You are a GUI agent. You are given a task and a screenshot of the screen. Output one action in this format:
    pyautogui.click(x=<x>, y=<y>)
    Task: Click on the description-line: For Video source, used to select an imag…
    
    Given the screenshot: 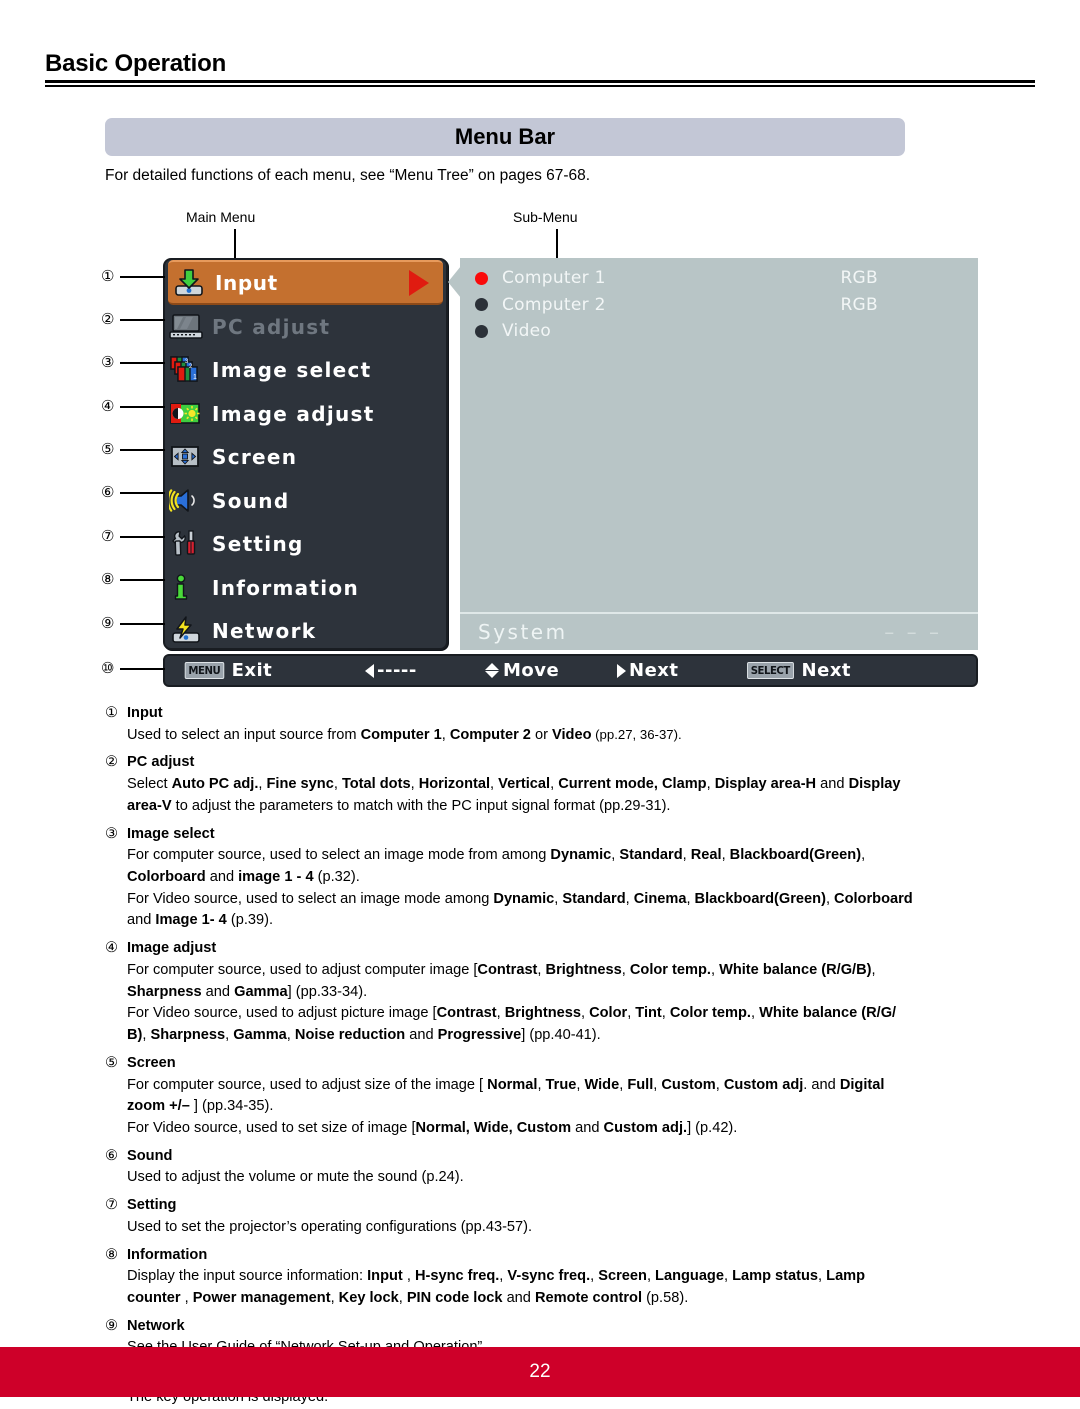 What is the action you would take?
    pyautogui.click(x=520, y=898)
    